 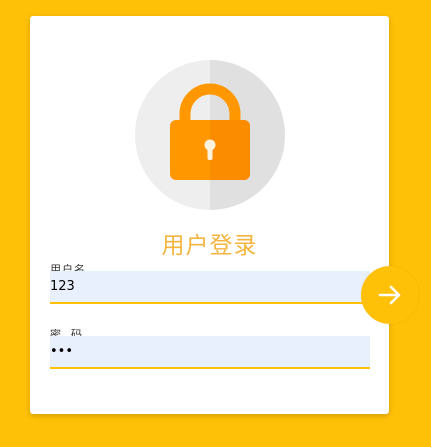 I want to click on arrow-right-icon, so click(x=389, y=295).